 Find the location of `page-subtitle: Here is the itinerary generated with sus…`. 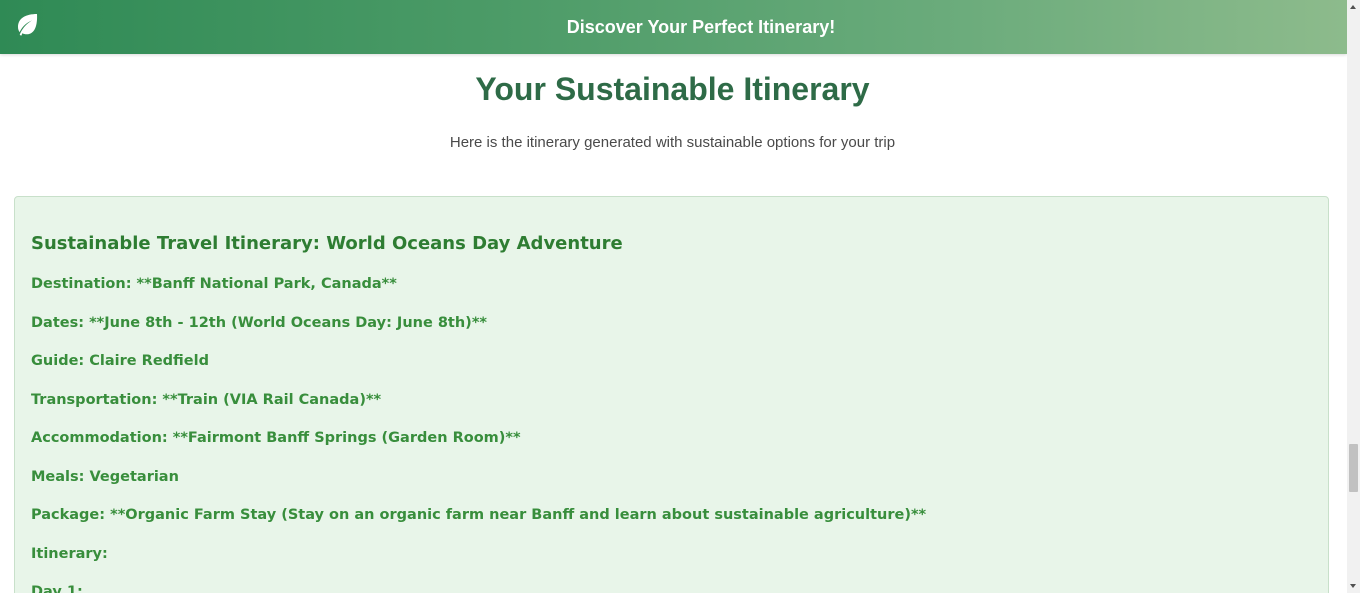

page-subtitle: Here is the itinerary generated with sus… is located at coordinates (672, 142).